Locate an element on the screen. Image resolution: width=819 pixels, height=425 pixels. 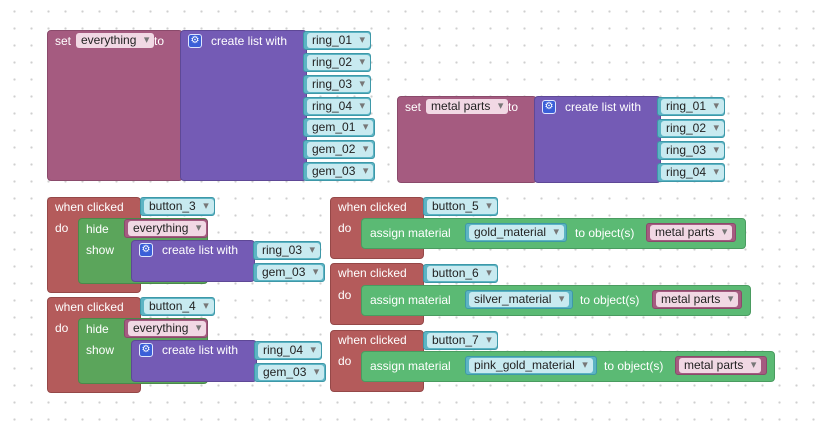
button-dropdown: button_3 is located at coordinates (179, 206).